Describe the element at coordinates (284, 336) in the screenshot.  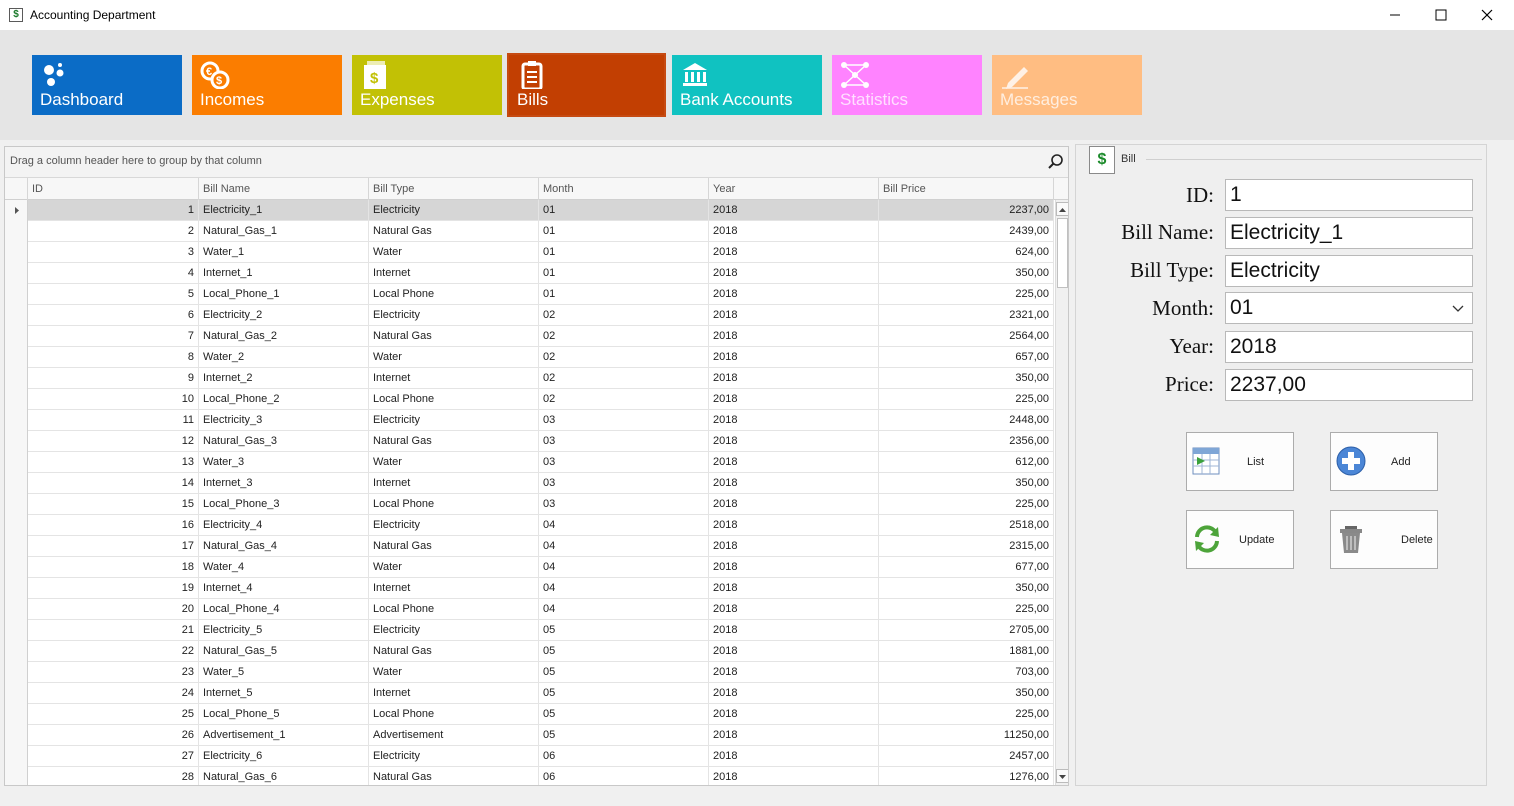
I see `cell-bill-name: Natural_Gas_2` at that location.